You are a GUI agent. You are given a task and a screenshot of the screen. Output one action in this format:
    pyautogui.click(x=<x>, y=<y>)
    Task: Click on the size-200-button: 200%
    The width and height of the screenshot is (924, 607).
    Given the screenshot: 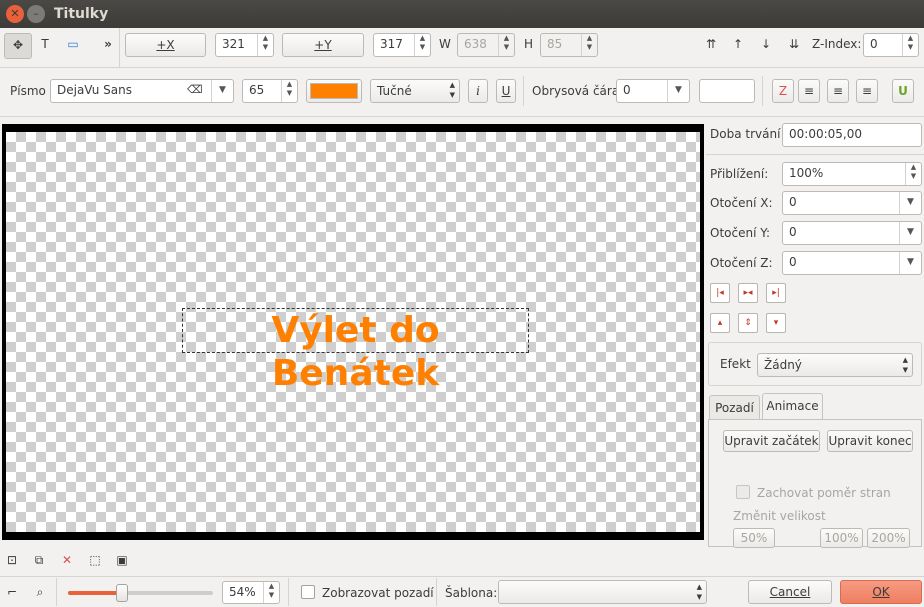 What is the action you would take?
    pyautogui.click(x=888, y=538)
    